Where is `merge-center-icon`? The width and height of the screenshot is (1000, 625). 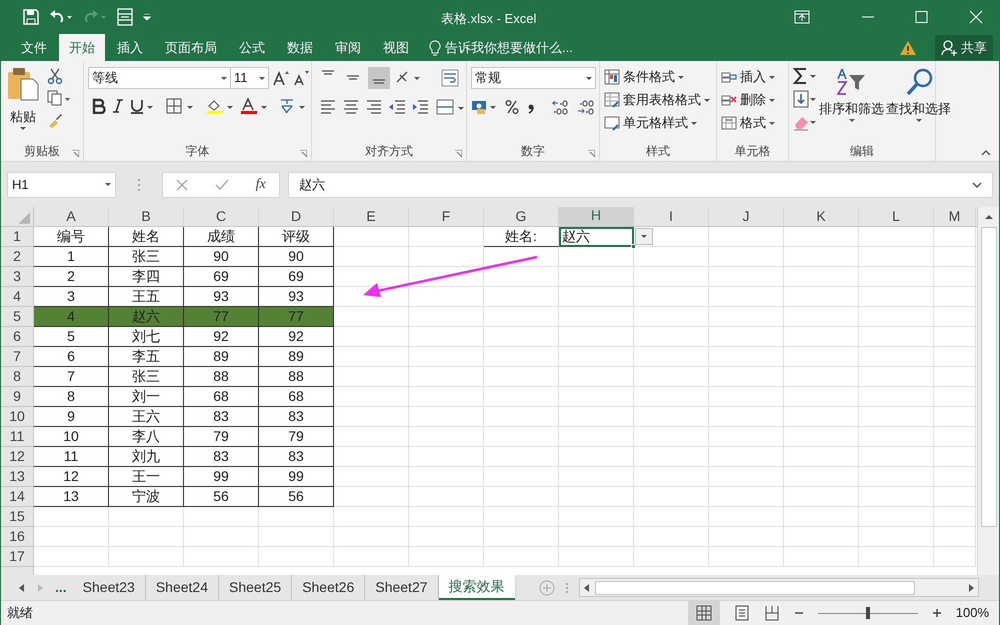
merge-center-icon is located at coordinates (450, 107).